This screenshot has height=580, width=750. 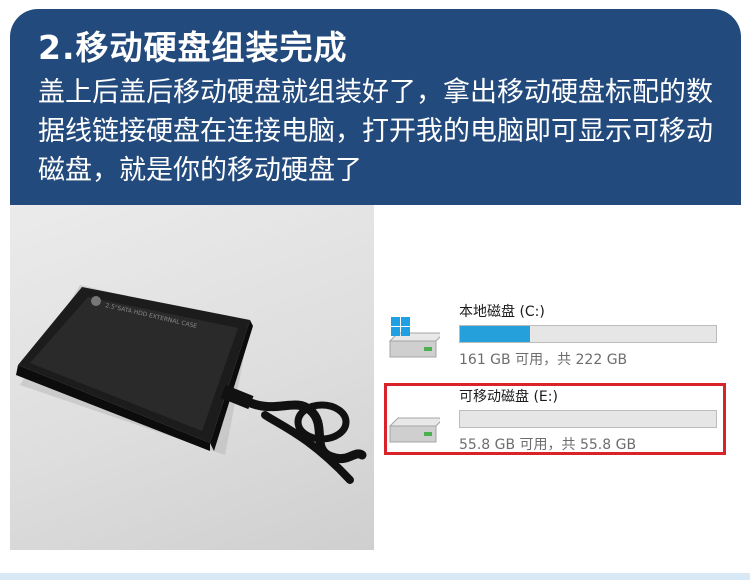 I want to click on drive-e-usage-bar, so click(x=588, y=419).